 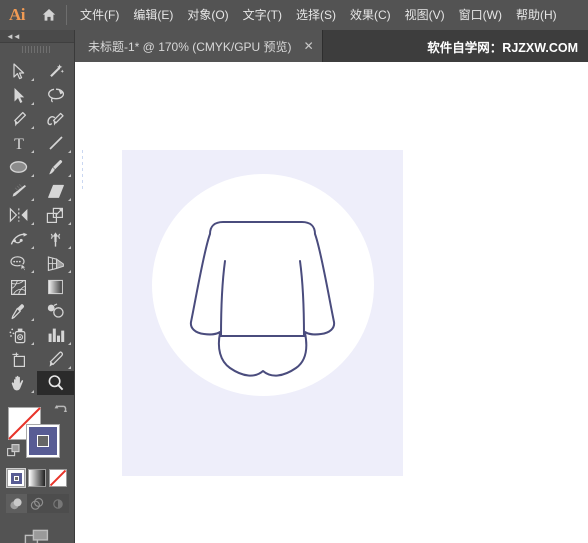 What do you see at coordinates (82, 171) in the screenshot?
I see `artboard-edge-marker` at bounding box center [82, 171].